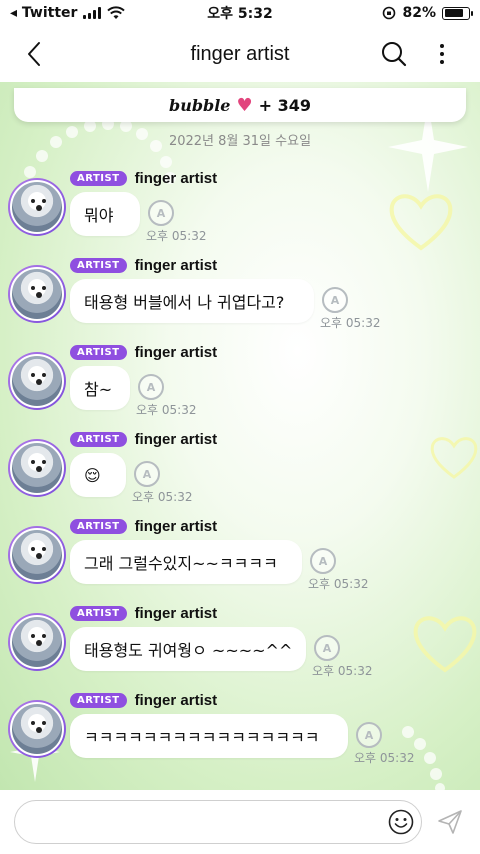  I want to click on message-bubble: 그래 그럴수있지~~ㅋㅋㅋㅋ, so click(186, 562).